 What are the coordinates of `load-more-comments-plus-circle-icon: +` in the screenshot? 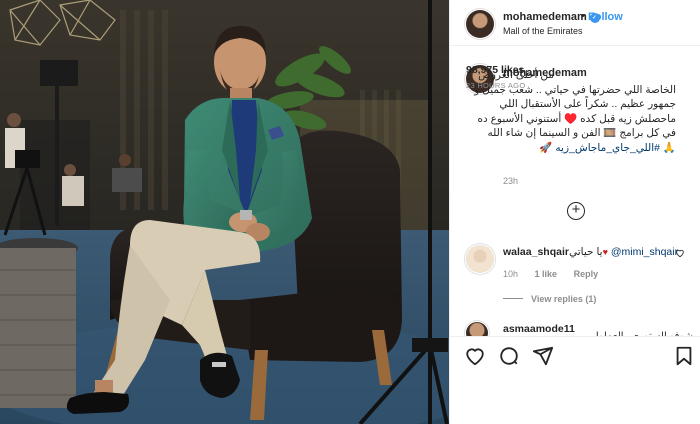 It's located at (576, 211).